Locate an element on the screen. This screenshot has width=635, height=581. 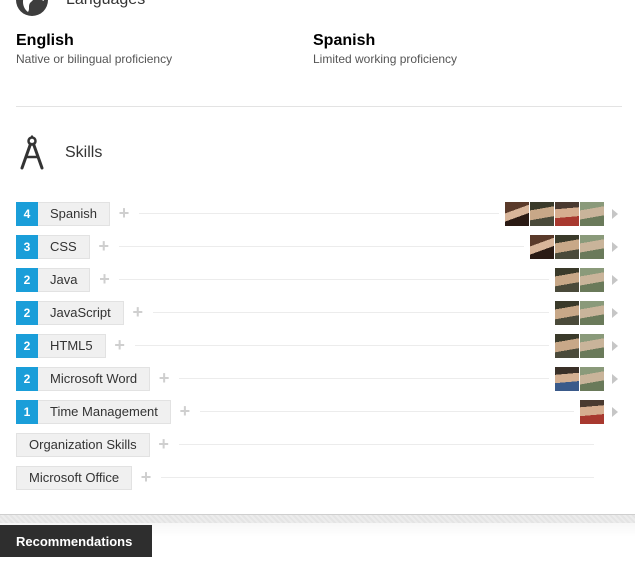
skill-name: Organization Skills is located at coordinates (83, 444).